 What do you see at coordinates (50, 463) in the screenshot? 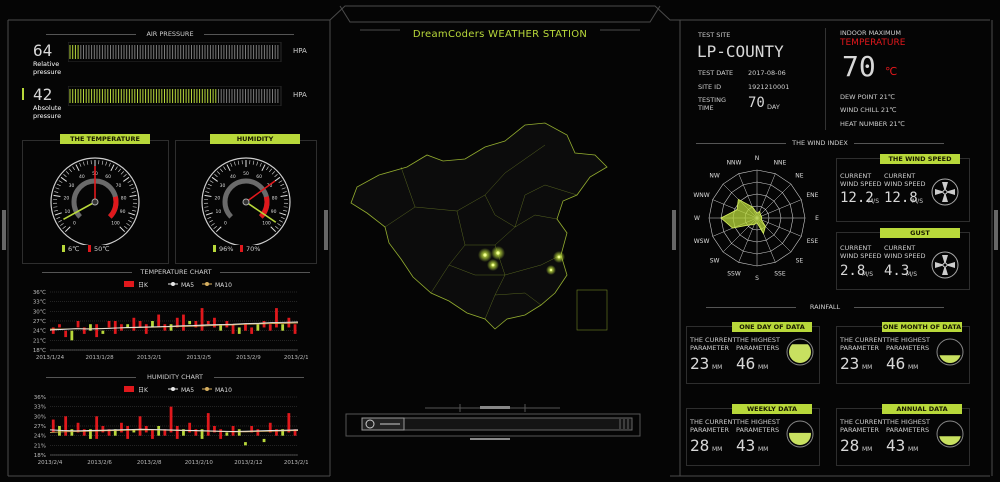
I see `chart-x-tick: 2013/2/4` at bounding box center [50, 463].